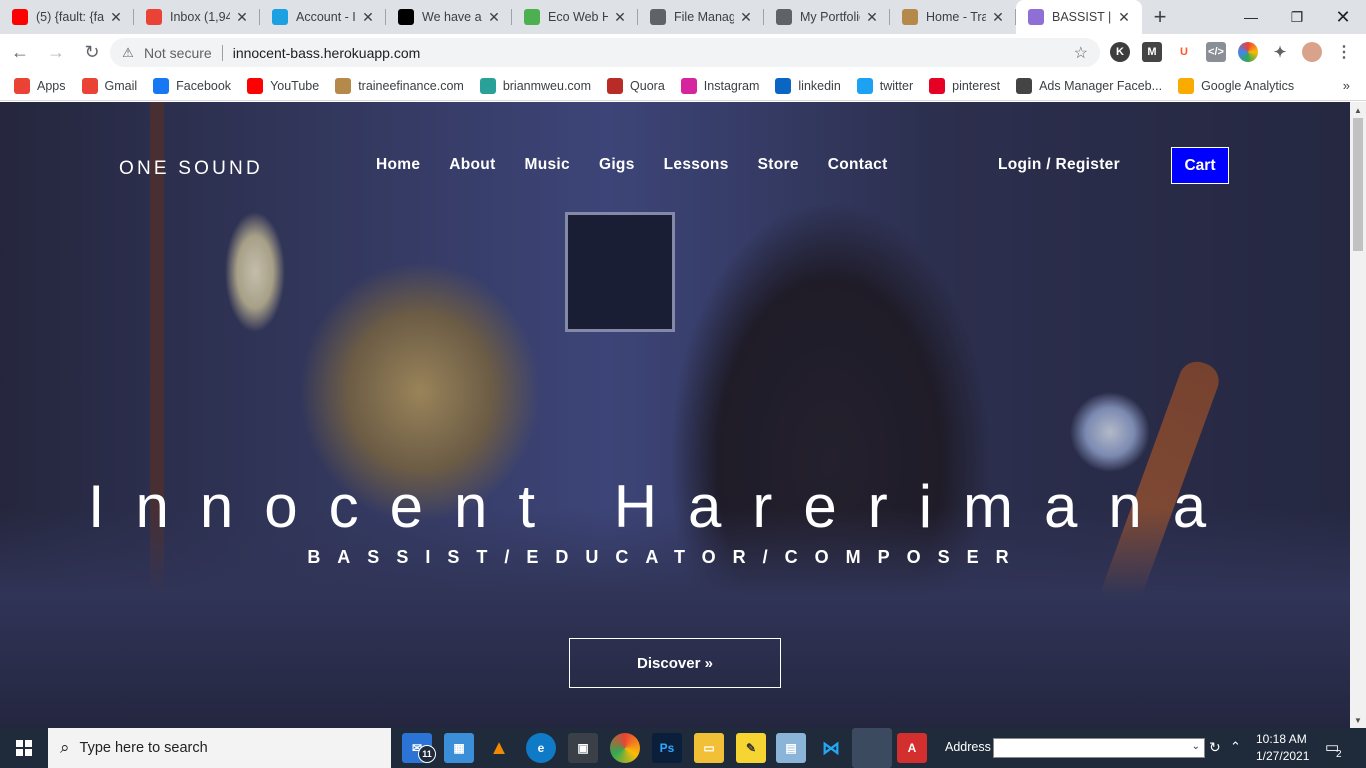 This screenshot has height=768, width=1366. What do you see at coordinates (535, 85) in the screenshot?
I see `bookmark-item: brianmweu.com` at bounding box center [535, 85].